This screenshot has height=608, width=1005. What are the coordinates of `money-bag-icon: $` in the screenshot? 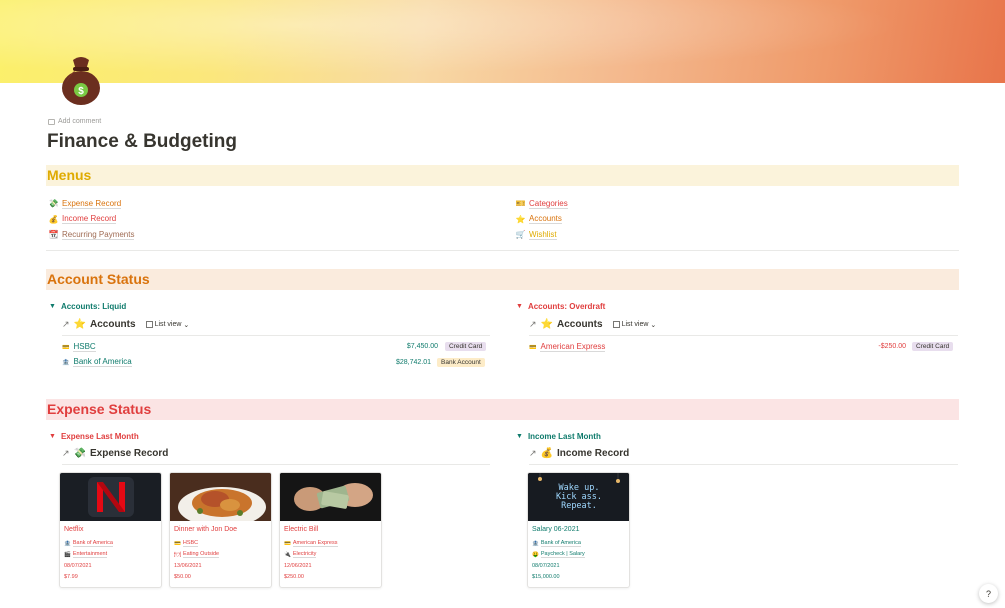 It's located at (81, 78).